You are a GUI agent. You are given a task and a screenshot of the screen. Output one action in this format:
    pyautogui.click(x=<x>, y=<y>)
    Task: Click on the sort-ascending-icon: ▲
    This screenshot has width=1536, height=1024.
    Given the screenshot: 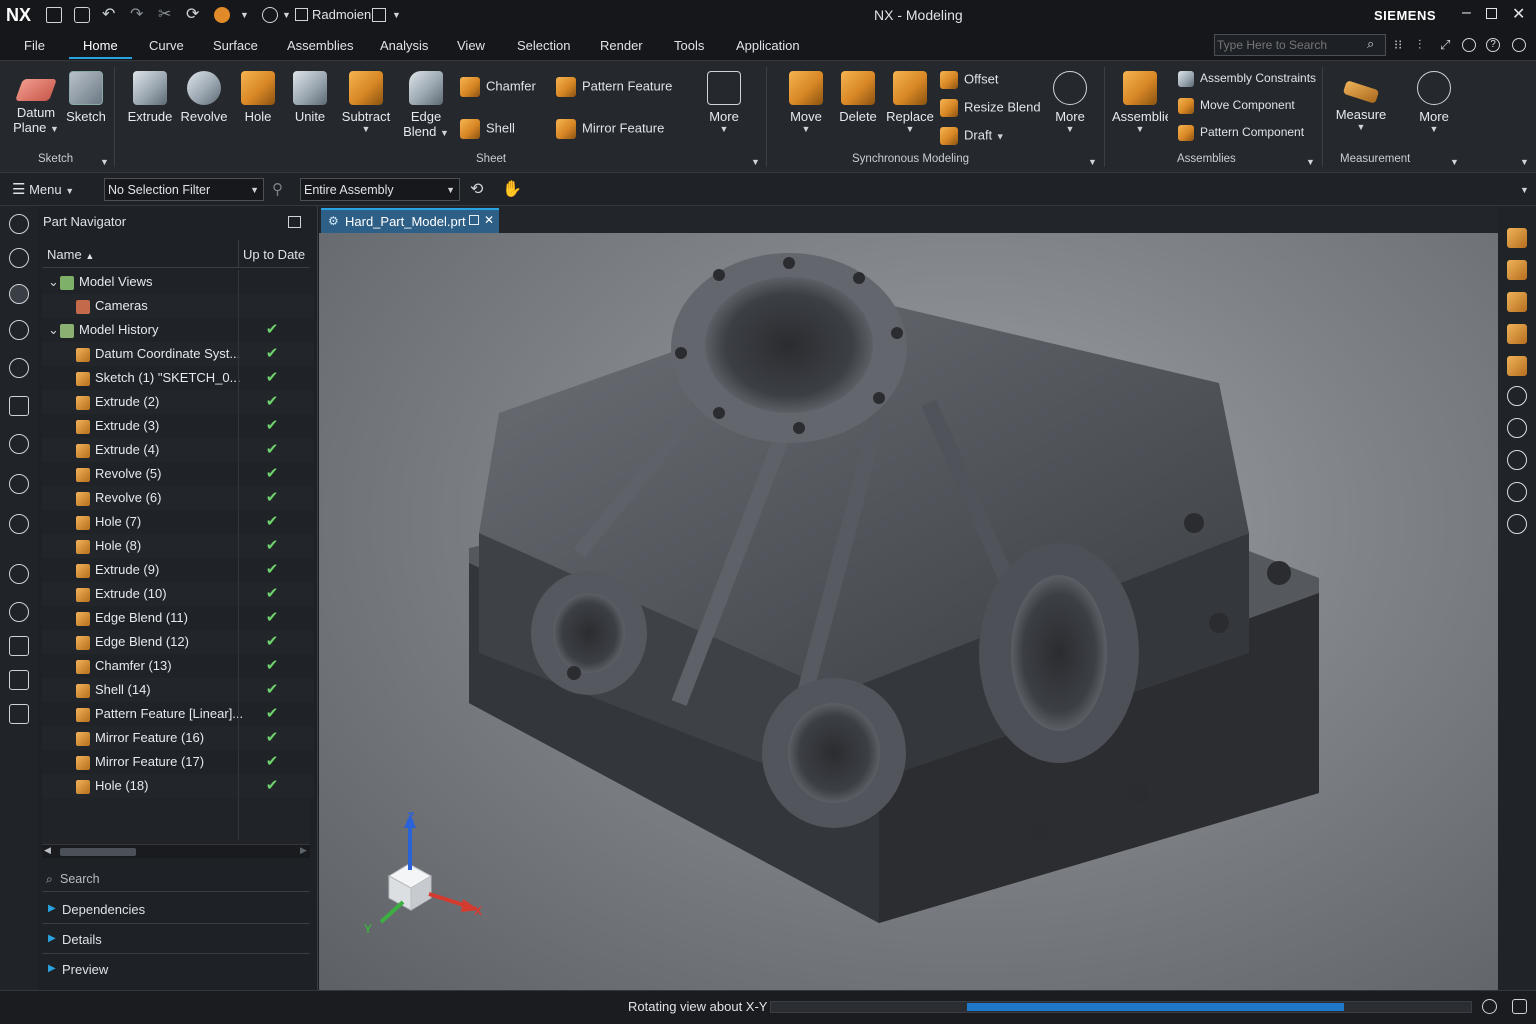 What is the action you would take?
    pyautogui.click(x=89, y=256)
    